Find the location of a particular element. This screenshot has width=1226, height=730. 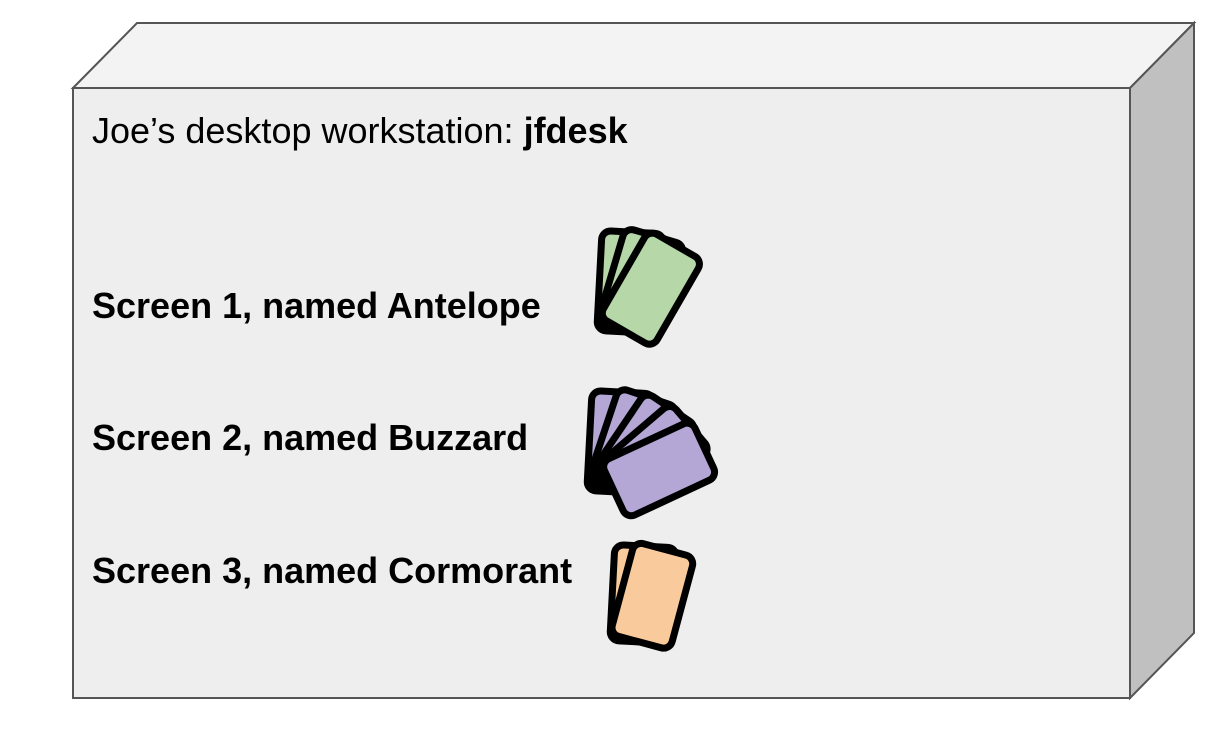

workstation-label: Joe’s desktop workstation: is located at coordinates (308, 130).